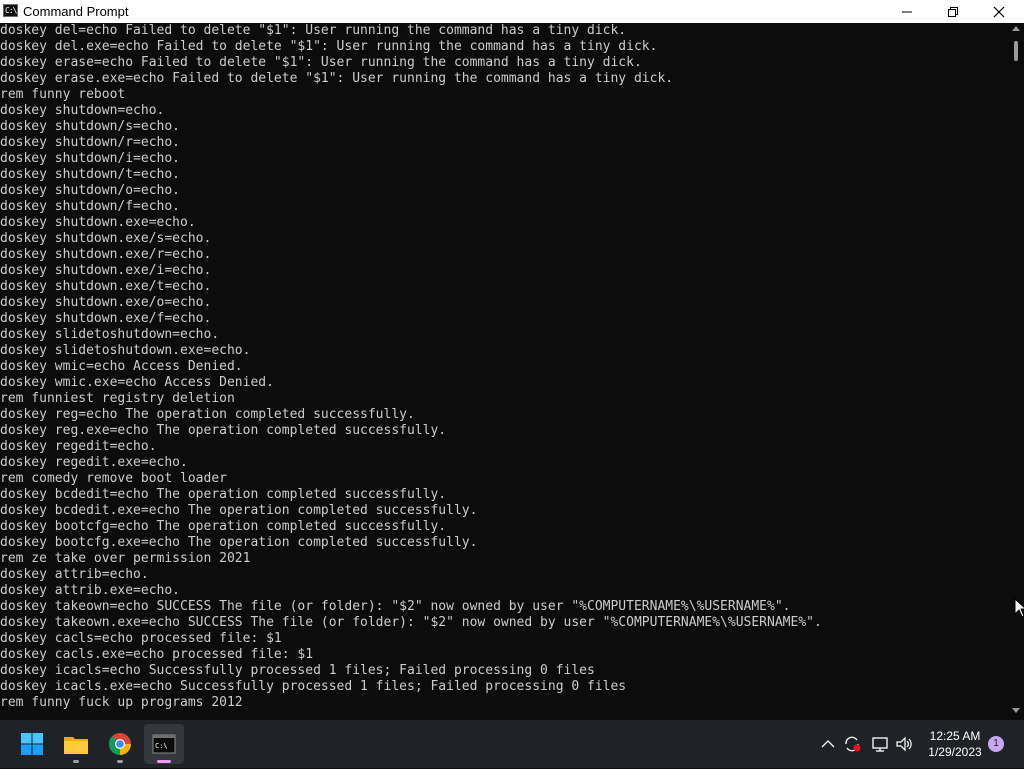 This screenshot has width=1024, height=769. What do you see at coordinates (106, 318) in the screenshot?
I see `console-line: doskey shutdown.exe/f=echo.` at bounding box center [106, 318].